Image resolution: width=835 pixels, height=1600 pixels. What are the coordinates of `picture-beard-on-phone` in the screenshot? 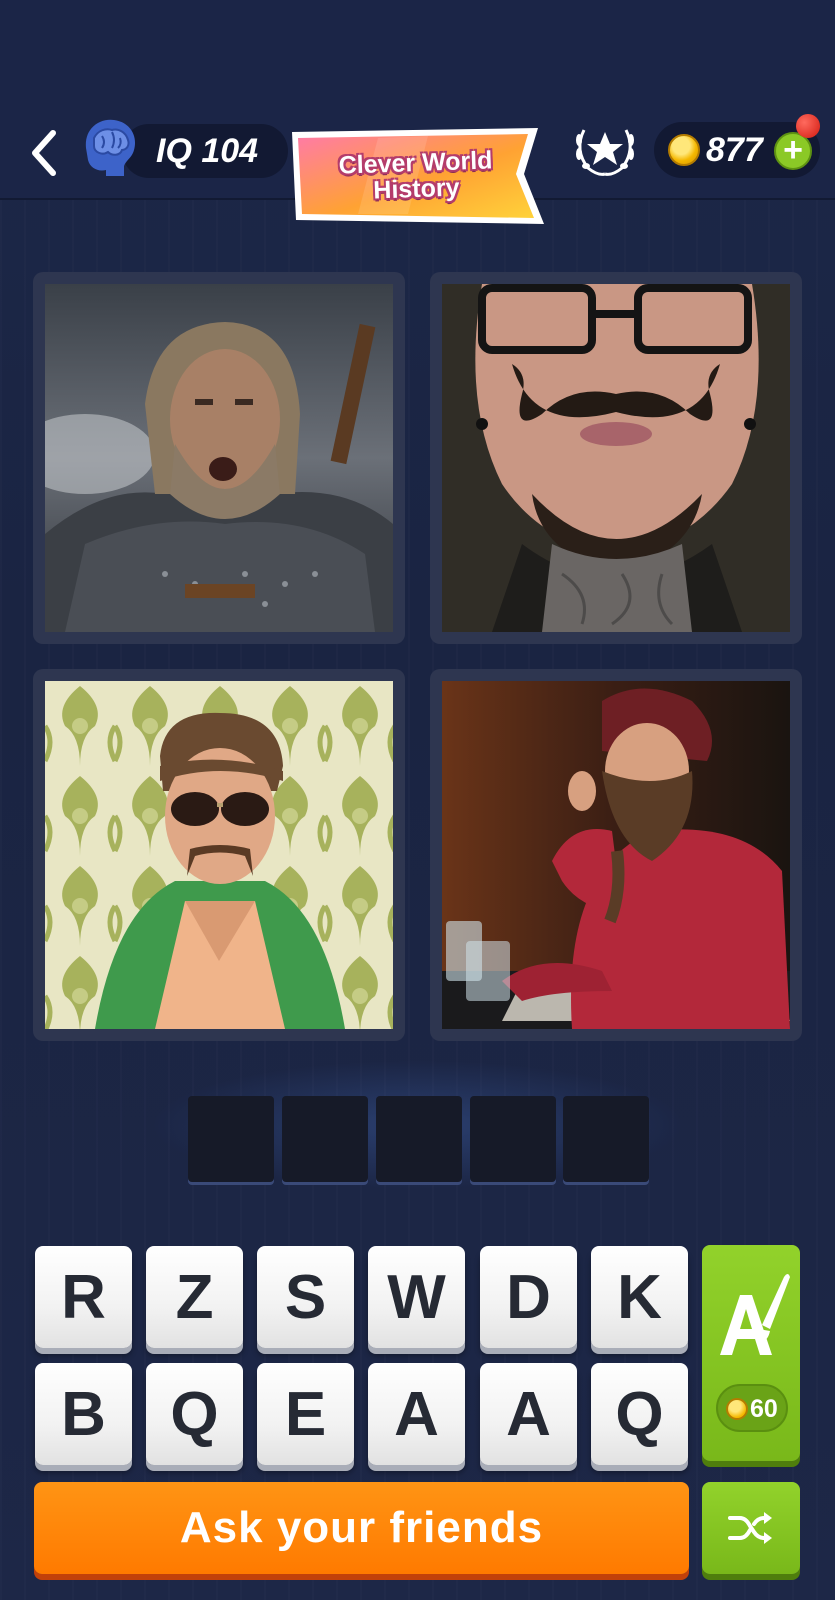 It's located at (616, 855).